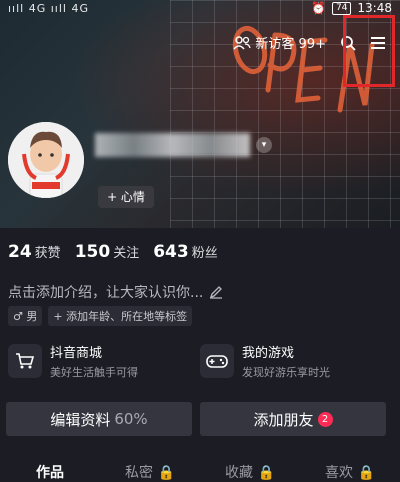 The width and height of the screenshot is (400, 482). Describe the element at coordinates (216, 292) in the screenshot. I see `edit-pencil-icon` at that location.